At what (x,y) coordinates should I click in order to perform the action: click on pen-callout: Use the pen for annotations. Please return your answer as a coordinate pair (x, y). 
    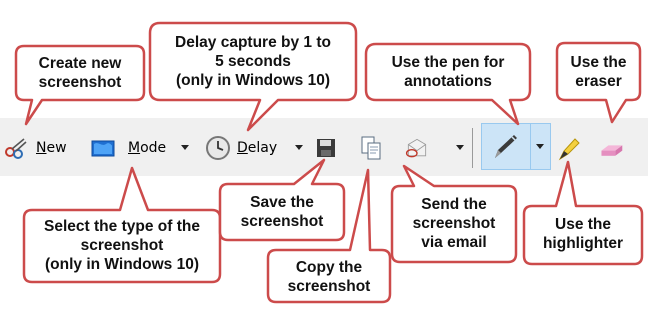
    Looking at the image, I should click on (448, 72).